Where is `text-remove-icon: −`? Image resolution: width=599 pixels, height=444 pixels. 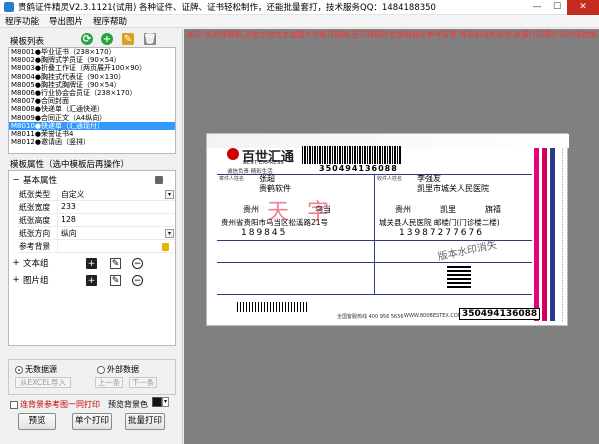
text-remove-icon: − is located at coordinates (137, 263).